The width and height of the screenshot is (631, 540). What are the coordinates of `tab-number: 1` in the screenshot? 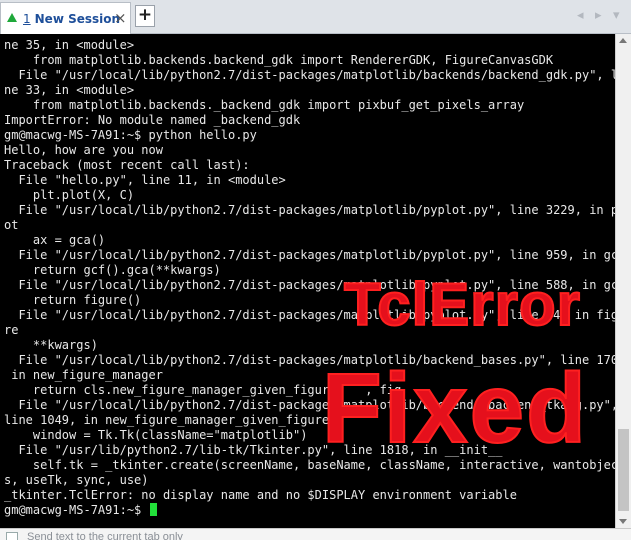 It's located at (27, 19).